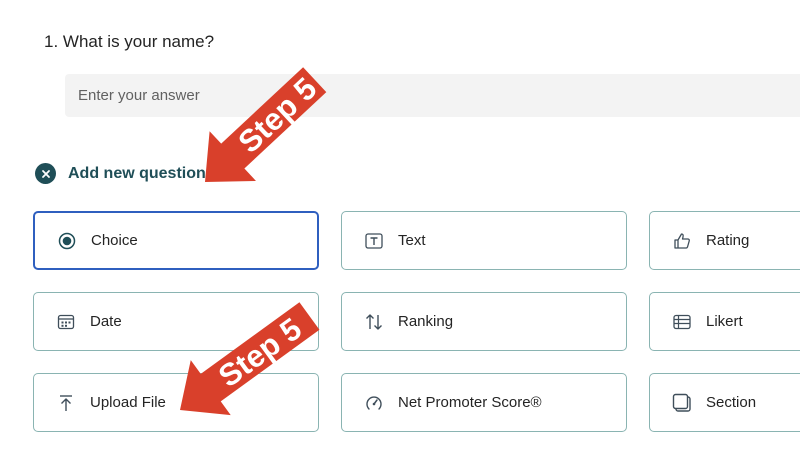 This screenshot has width=800, height=450. Describe the element at coordinates (374, 241) in the screenshot. I see `text-icon` at that location.